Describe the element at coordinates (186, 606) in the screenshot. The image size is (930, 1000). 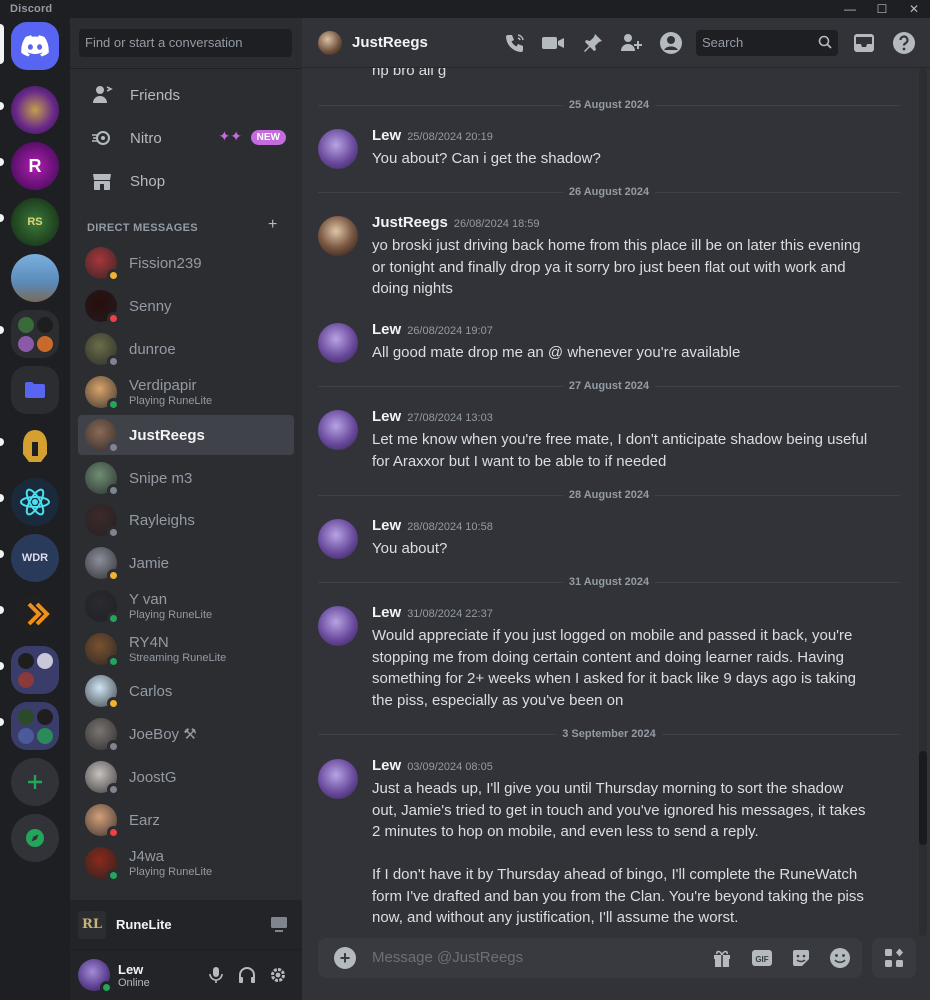
I see `dm-item: Y van Playing RuneLite` at that location.